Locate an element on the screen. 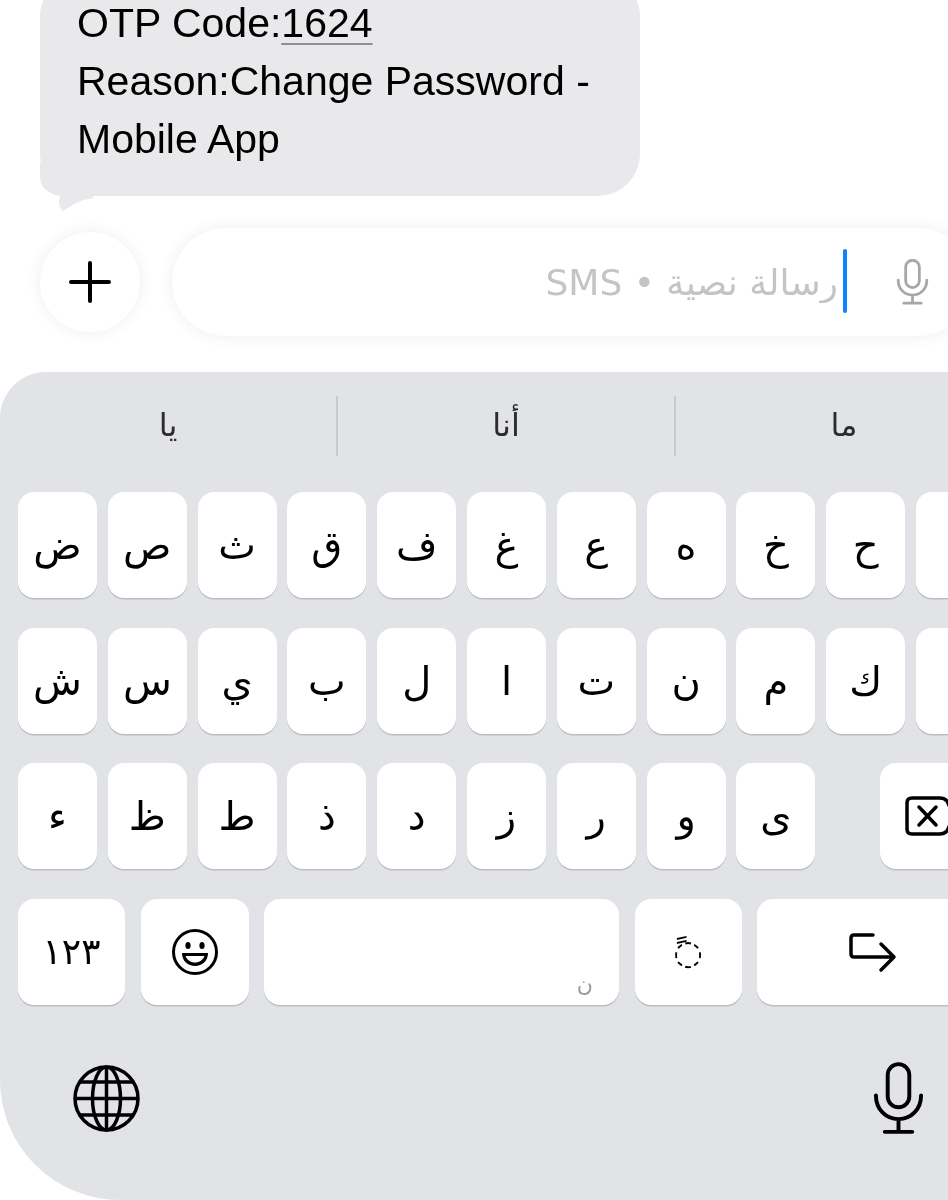 This screenshot has width=948, height=1200. suggestion: أنا is located at coordinates (506, 426).